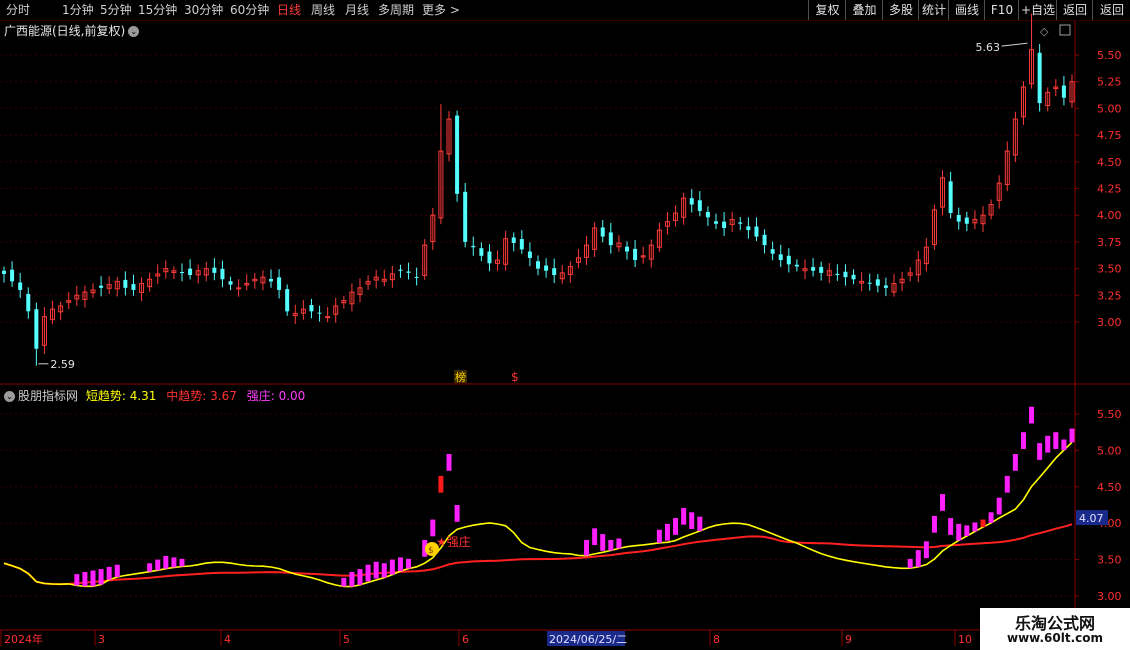 The height and width of the screenshot is (650, 1130). What do you see at coordinates (588, 639) in the screenshot?
I see `date-cursor-label: 2024/06/25/二` at bounding box center [588, 639].